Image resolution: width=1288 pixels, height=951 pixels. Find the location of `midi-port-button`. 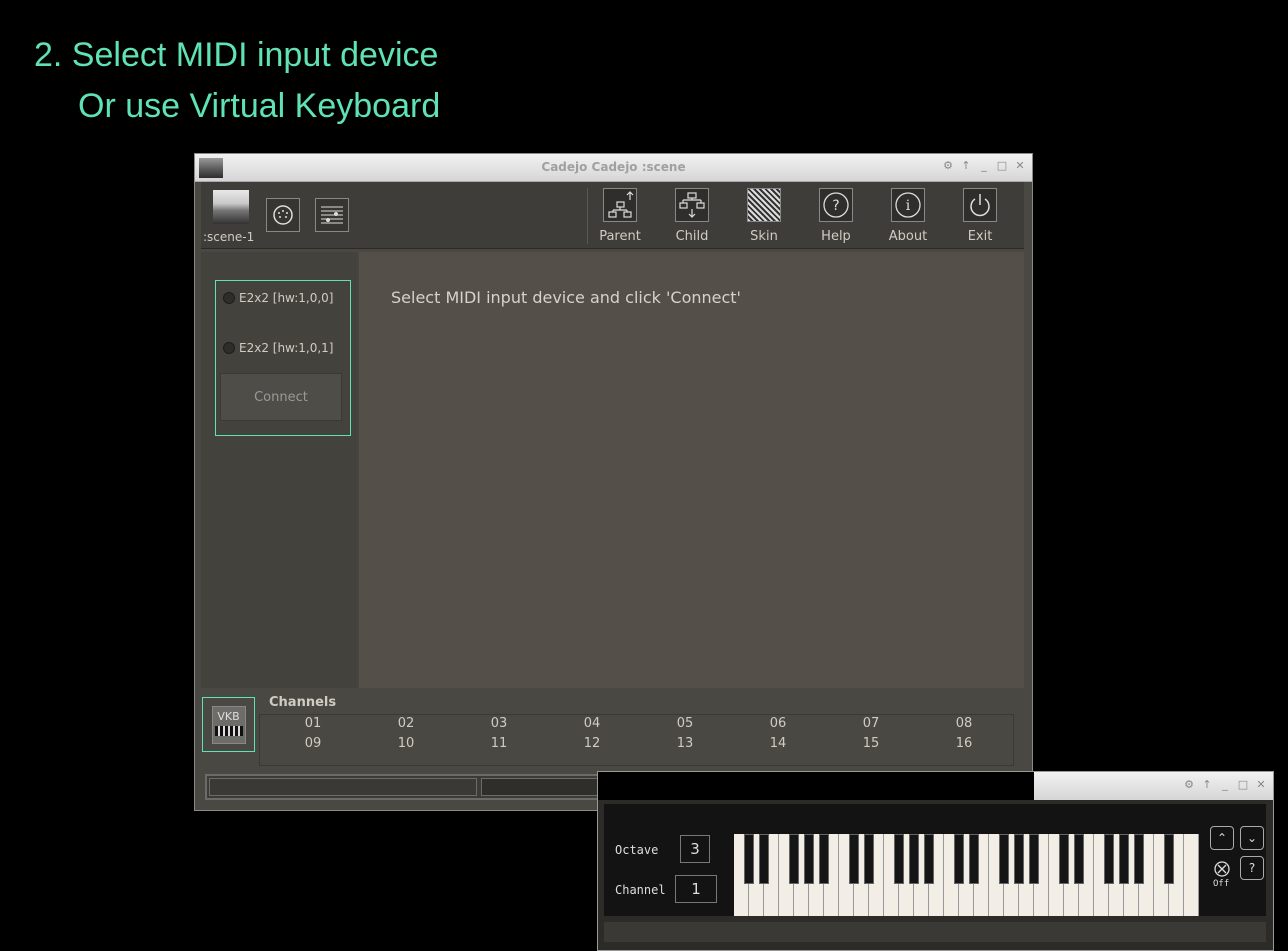

midi-port-button is located at coordinates (283, 215).